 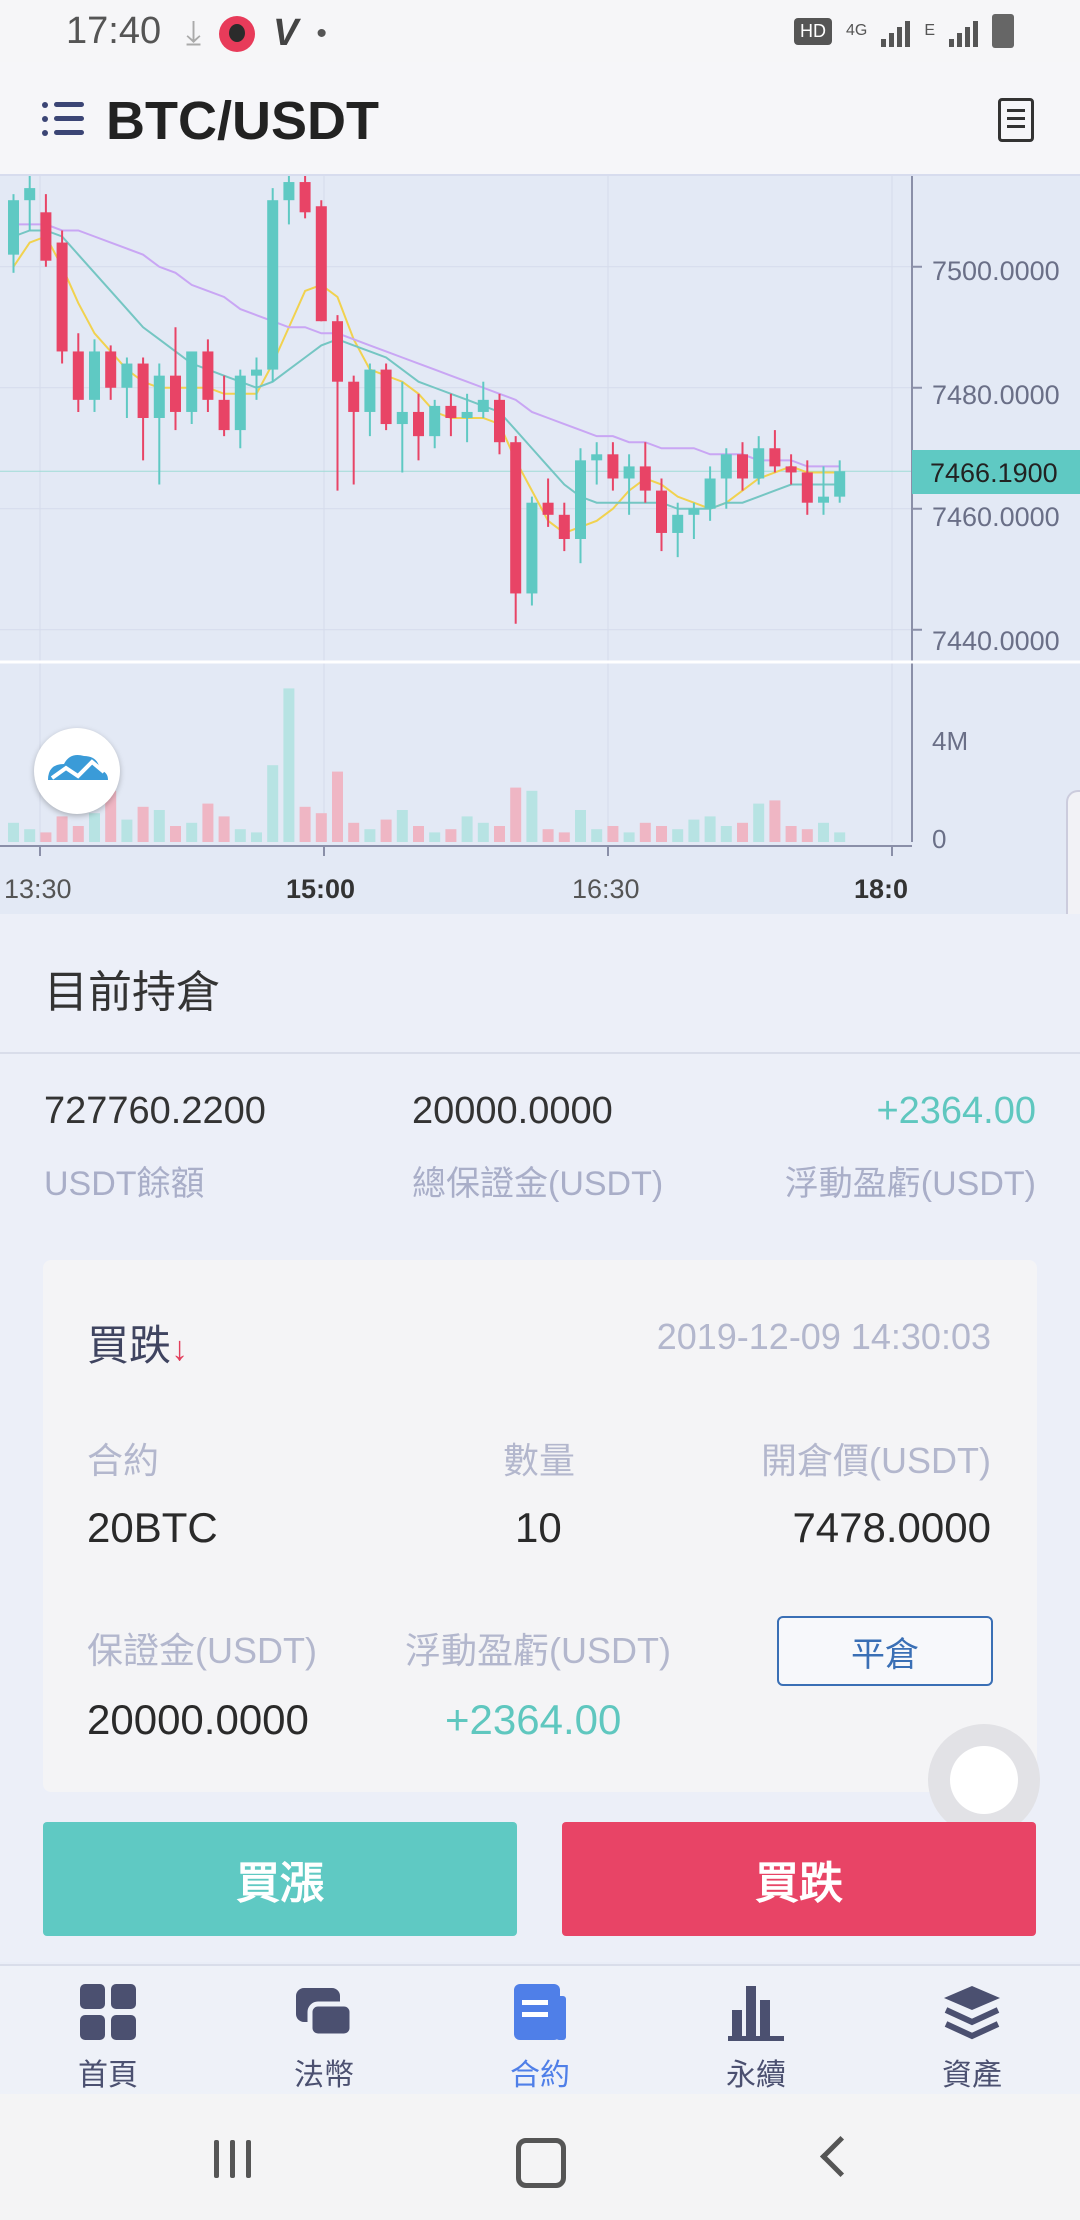 I want to click on exchange-icon, so click(x=325, y=2013).